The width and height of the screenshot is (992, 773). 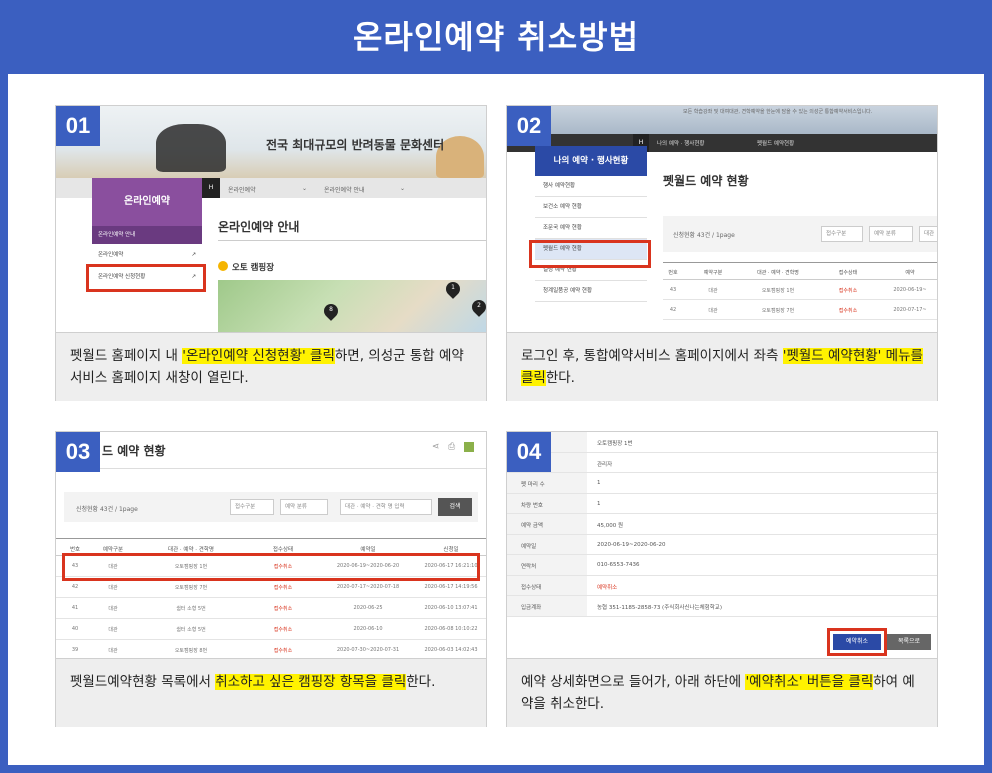 What do you see at coordinates (910, 290) in the screenshot?
I see `table-cell: 2020-06-19~` at bounding box center [910, 290].